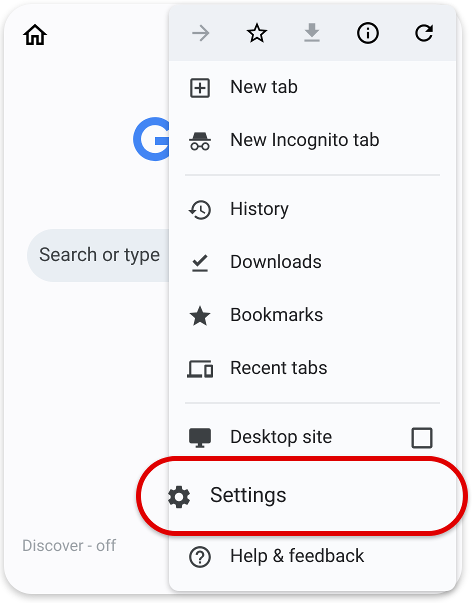 This screenshot has height=603, width=474. Describe the element at coordinates (281, 438) in the screenshot. I see `menu-item: Desktop site` at that location.